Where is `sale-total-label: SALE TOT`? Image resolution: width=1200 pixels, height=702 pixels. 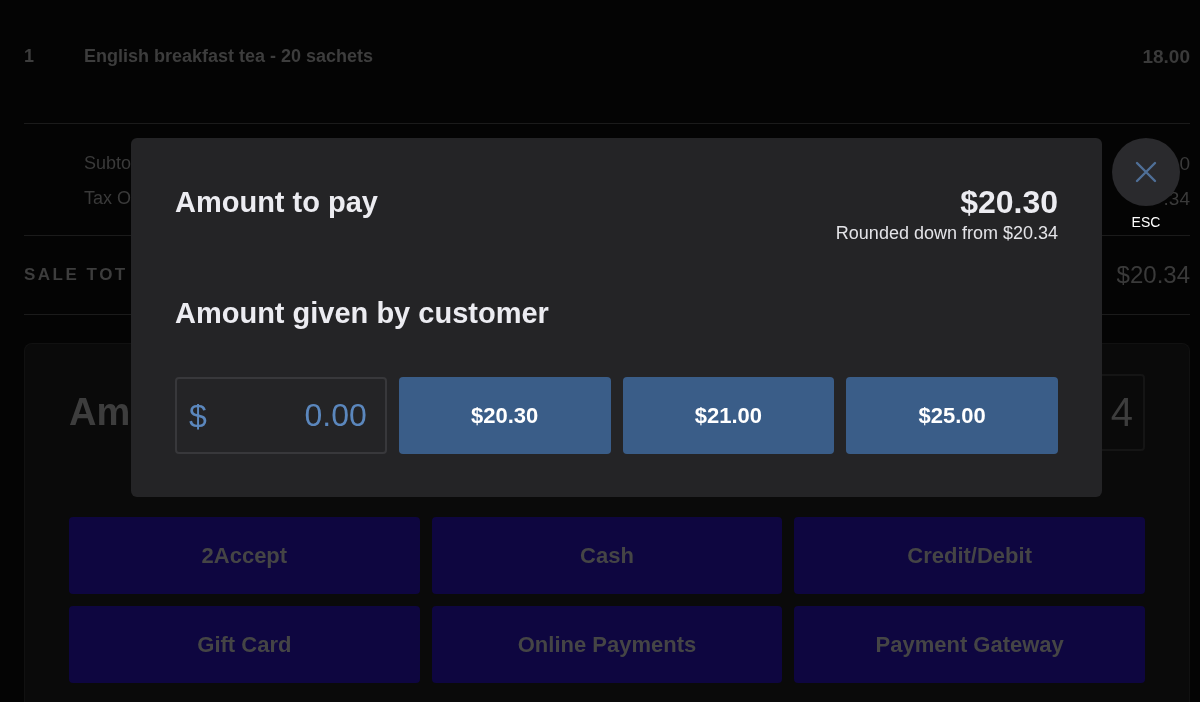 sale-total-label: SALE TOT is located at coordinates (76, 275).